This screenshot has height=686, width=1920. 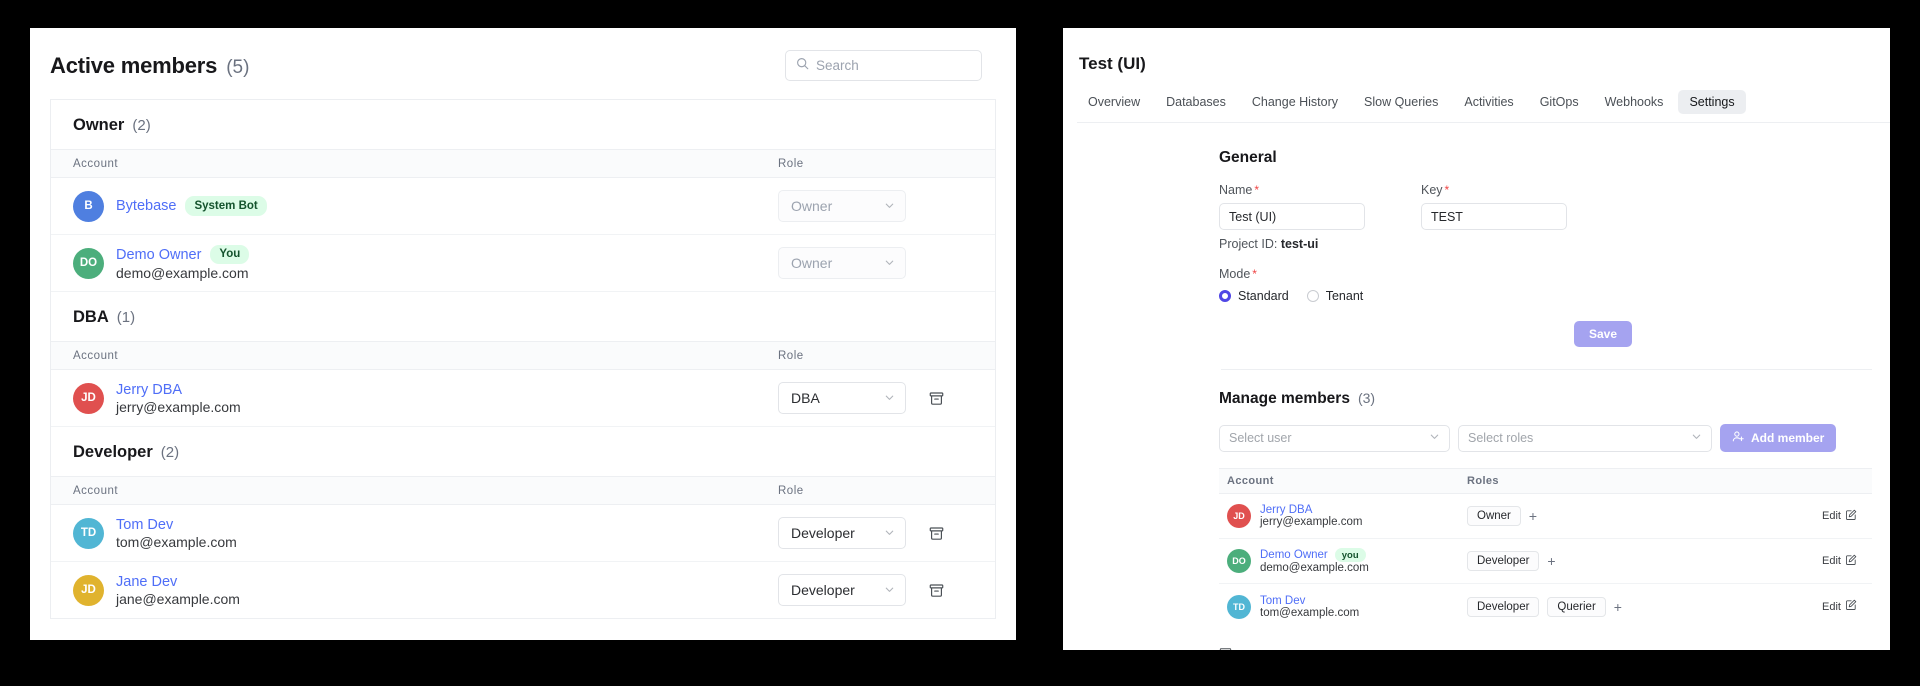 What do you see at coordinates (1602, 334) in the screenshot?
I see `save-button: Save` at bounding box center [1602, 334].